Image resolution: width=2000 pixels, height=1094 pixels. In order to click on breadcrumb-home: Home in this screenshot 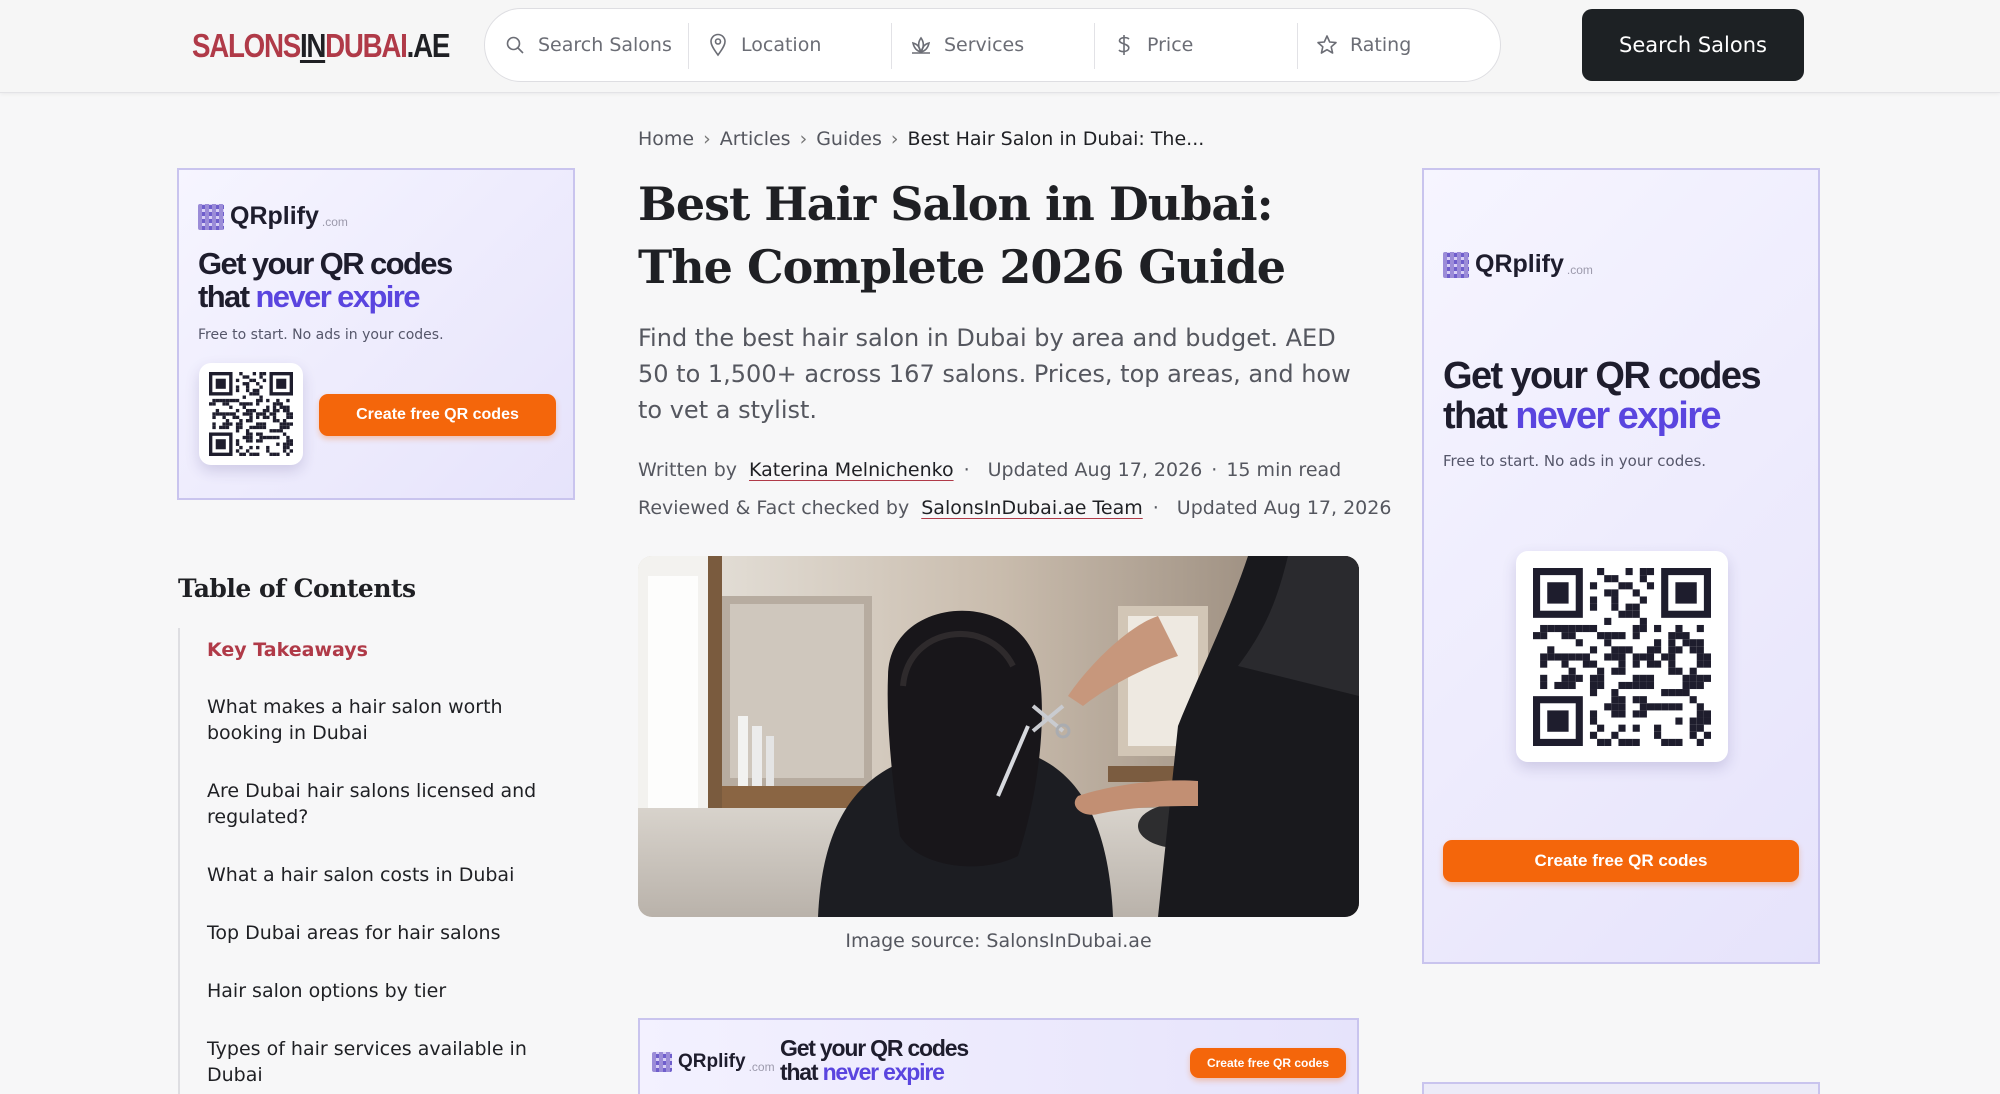, I will do `click(666, 139)`.